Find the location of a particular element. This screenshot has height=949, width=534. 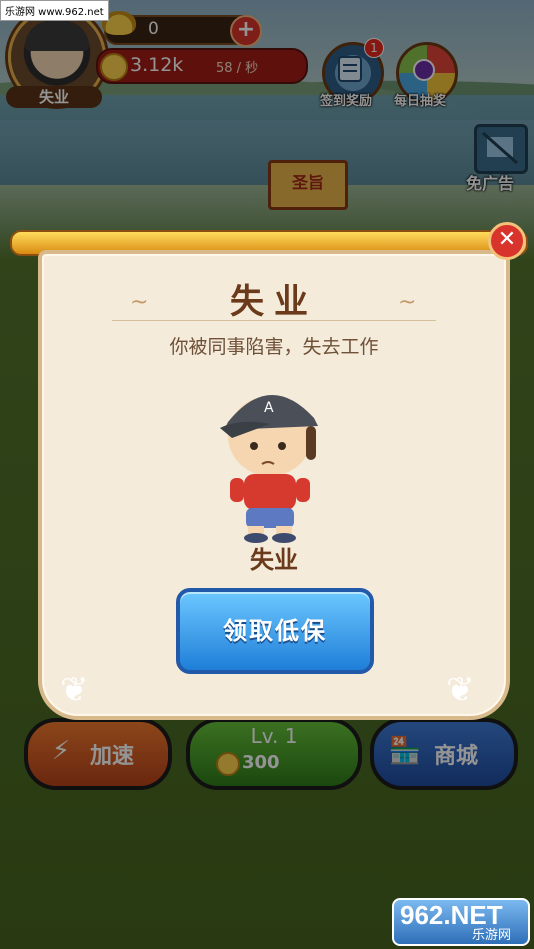

close-button: ✕ is located at coordinates (507, 241).